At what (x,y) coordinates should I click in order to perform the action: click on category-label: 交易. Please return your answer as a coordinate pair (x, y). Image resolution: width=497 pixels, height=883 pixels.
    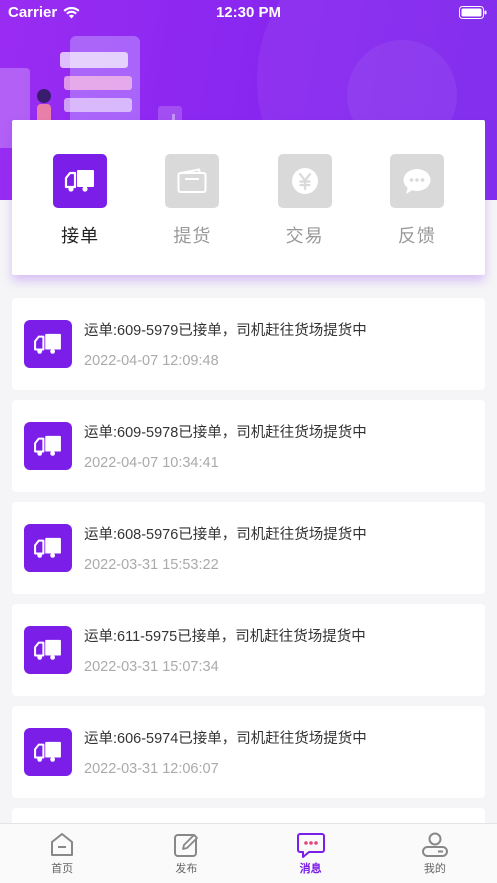
    Looking at the image, I should click on (304, 236).